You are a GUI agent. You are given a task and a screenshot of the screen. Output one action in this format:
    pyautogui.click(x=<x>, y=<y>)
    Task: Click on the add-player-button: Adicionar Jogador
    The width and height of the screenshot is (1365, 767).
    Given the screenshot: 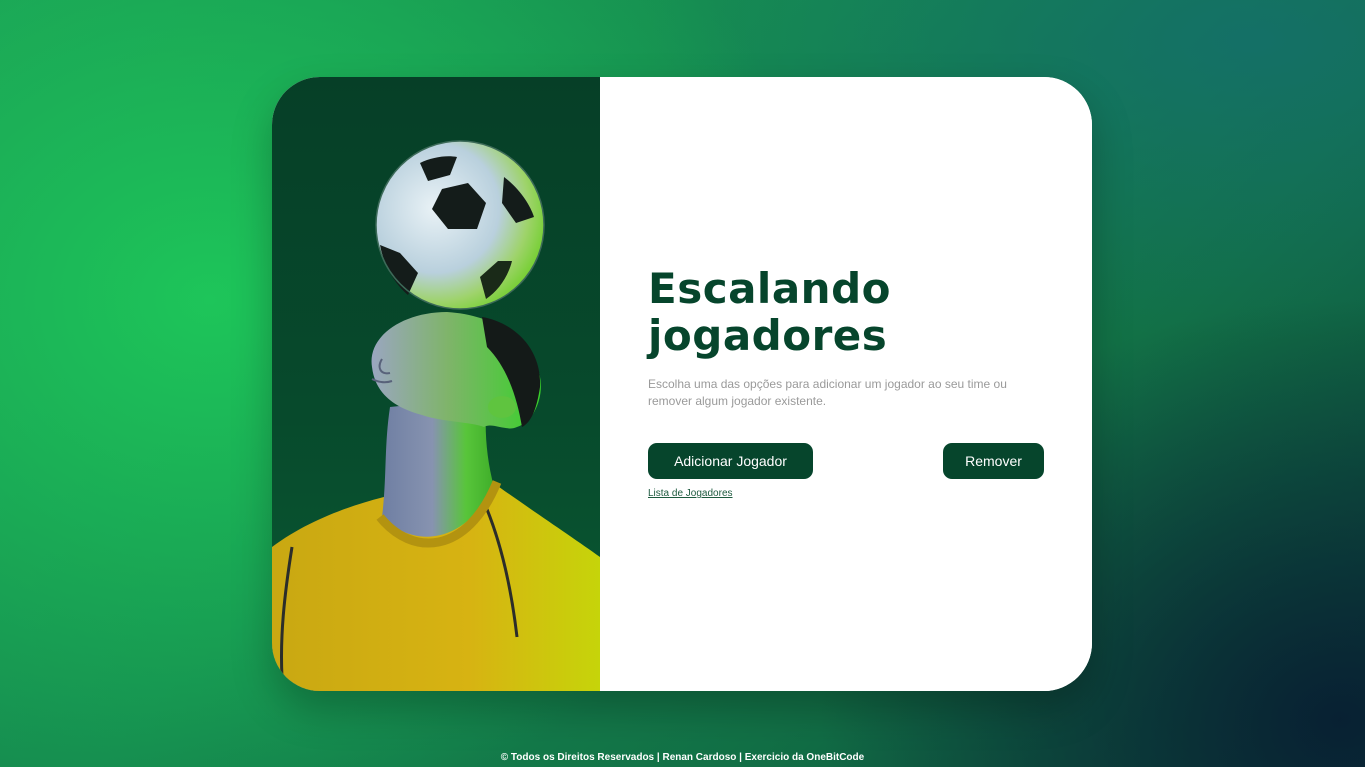 What is the action you would take?
    pyautogui.click(x=730, y=461)
    